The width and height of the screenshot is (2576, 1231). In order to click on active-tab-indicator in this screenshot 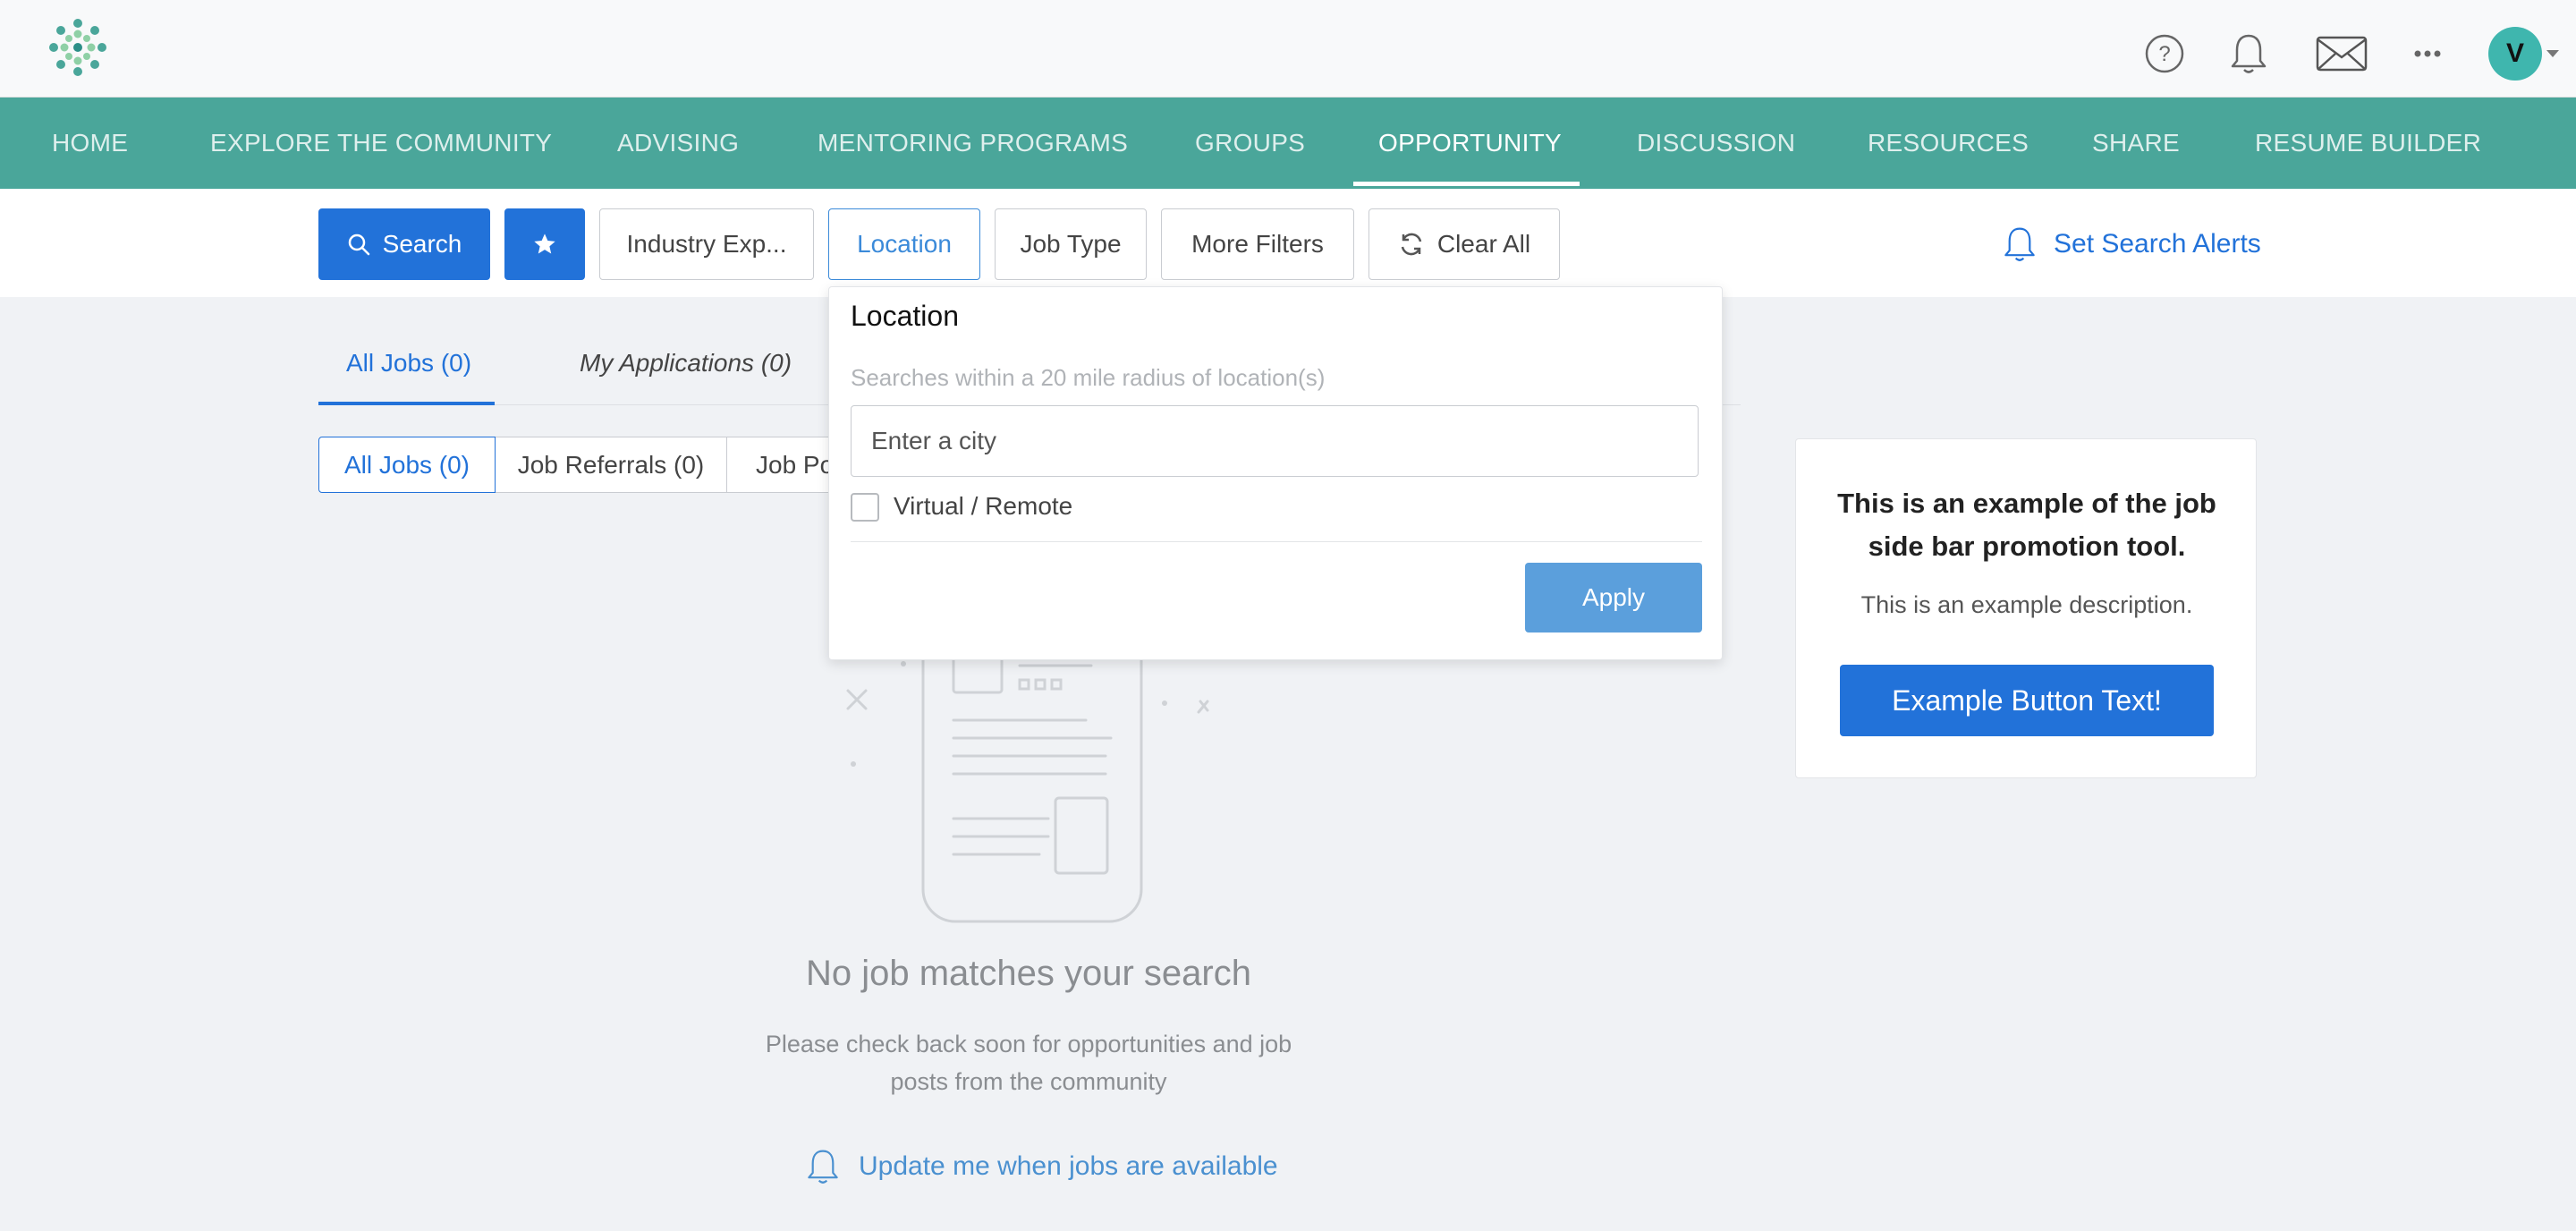, I will do `click(406, 403)`.